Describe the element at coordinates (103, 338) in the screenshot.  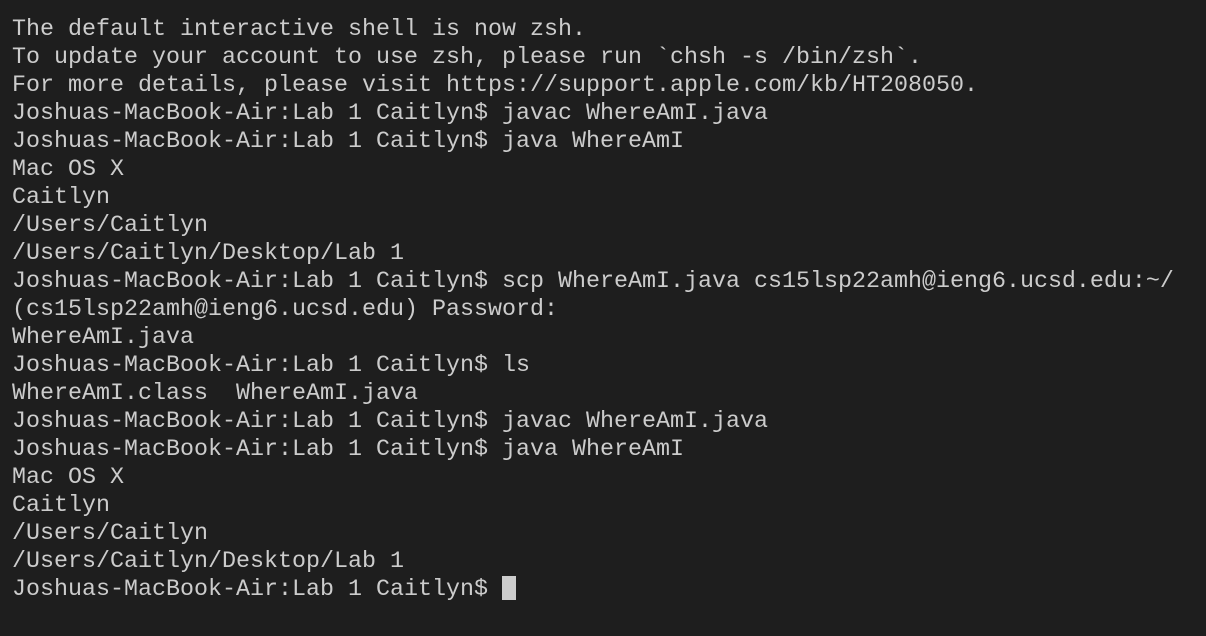
I see `terminal-line: WhereAmI.java` at that location.